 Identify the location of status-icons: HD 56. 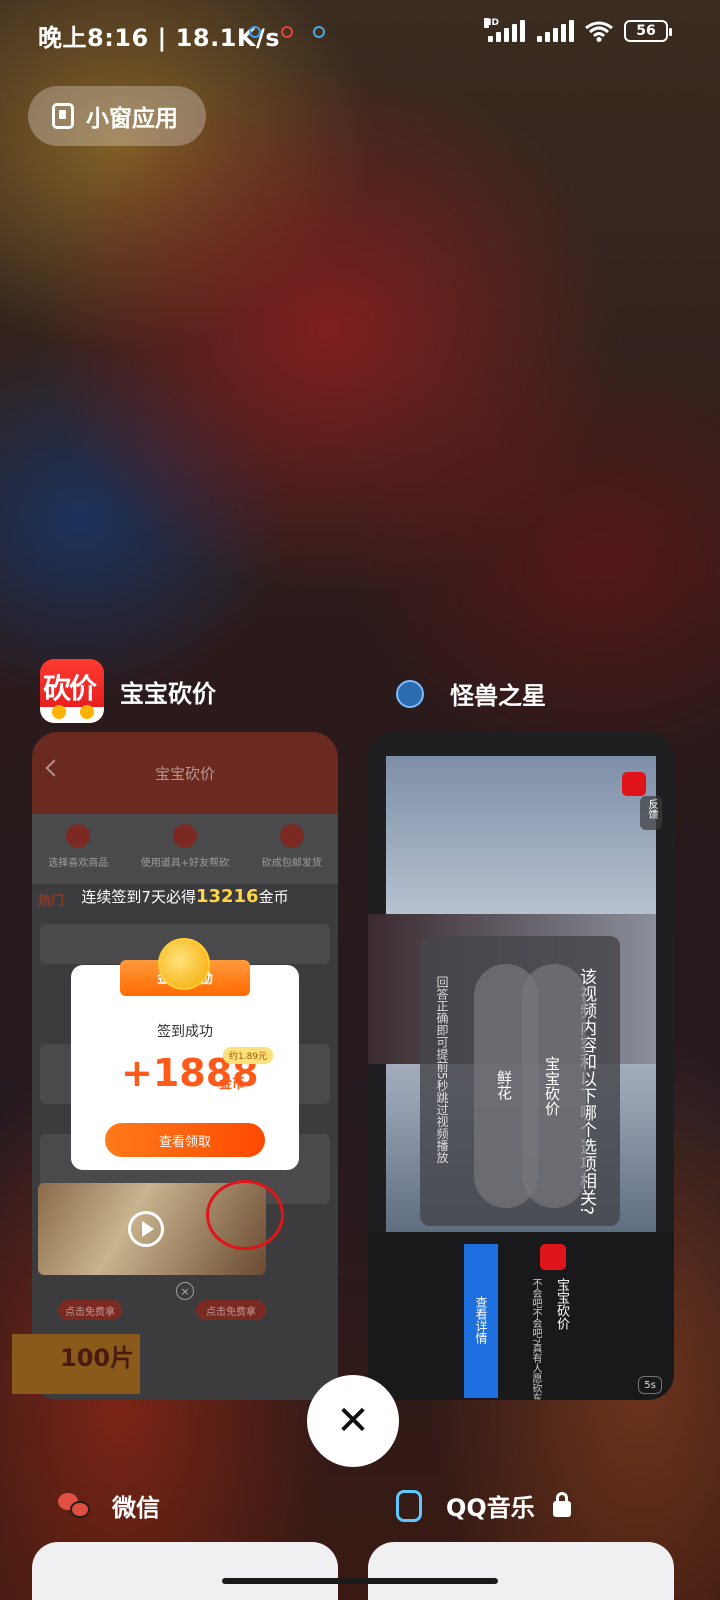
(578, 30).